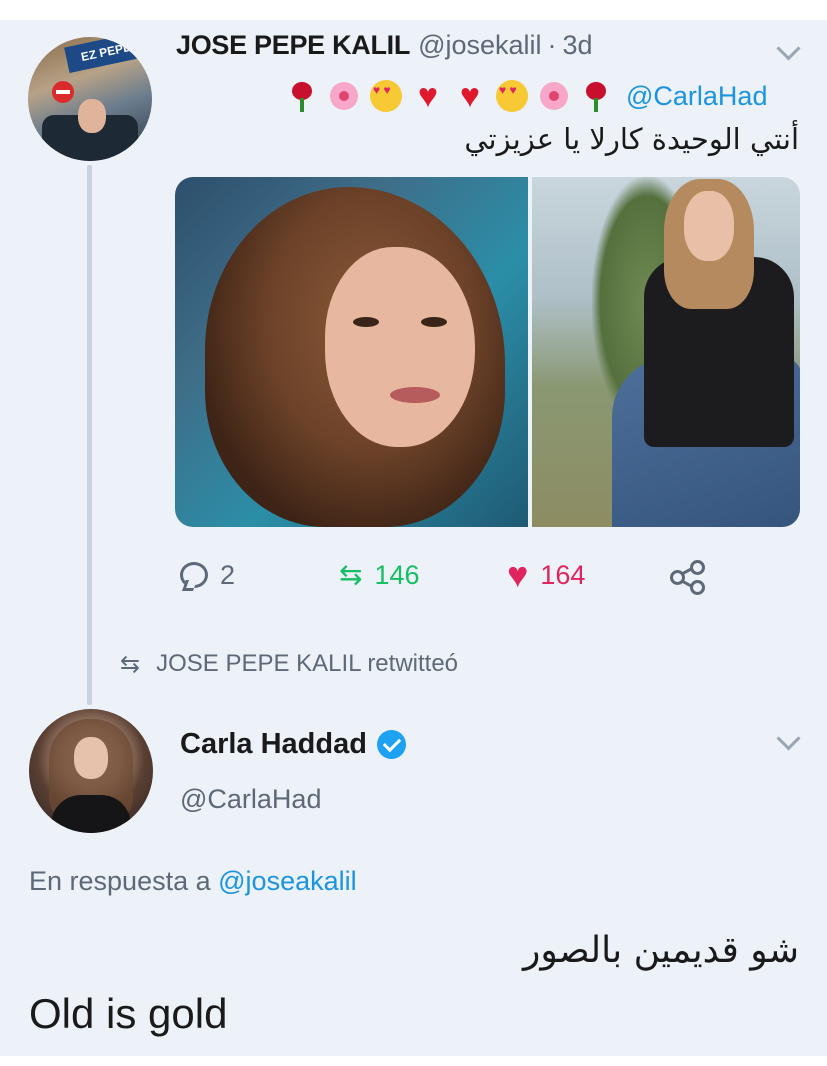  I want to click on reply-text: Old is gold, so click(128, 1013).